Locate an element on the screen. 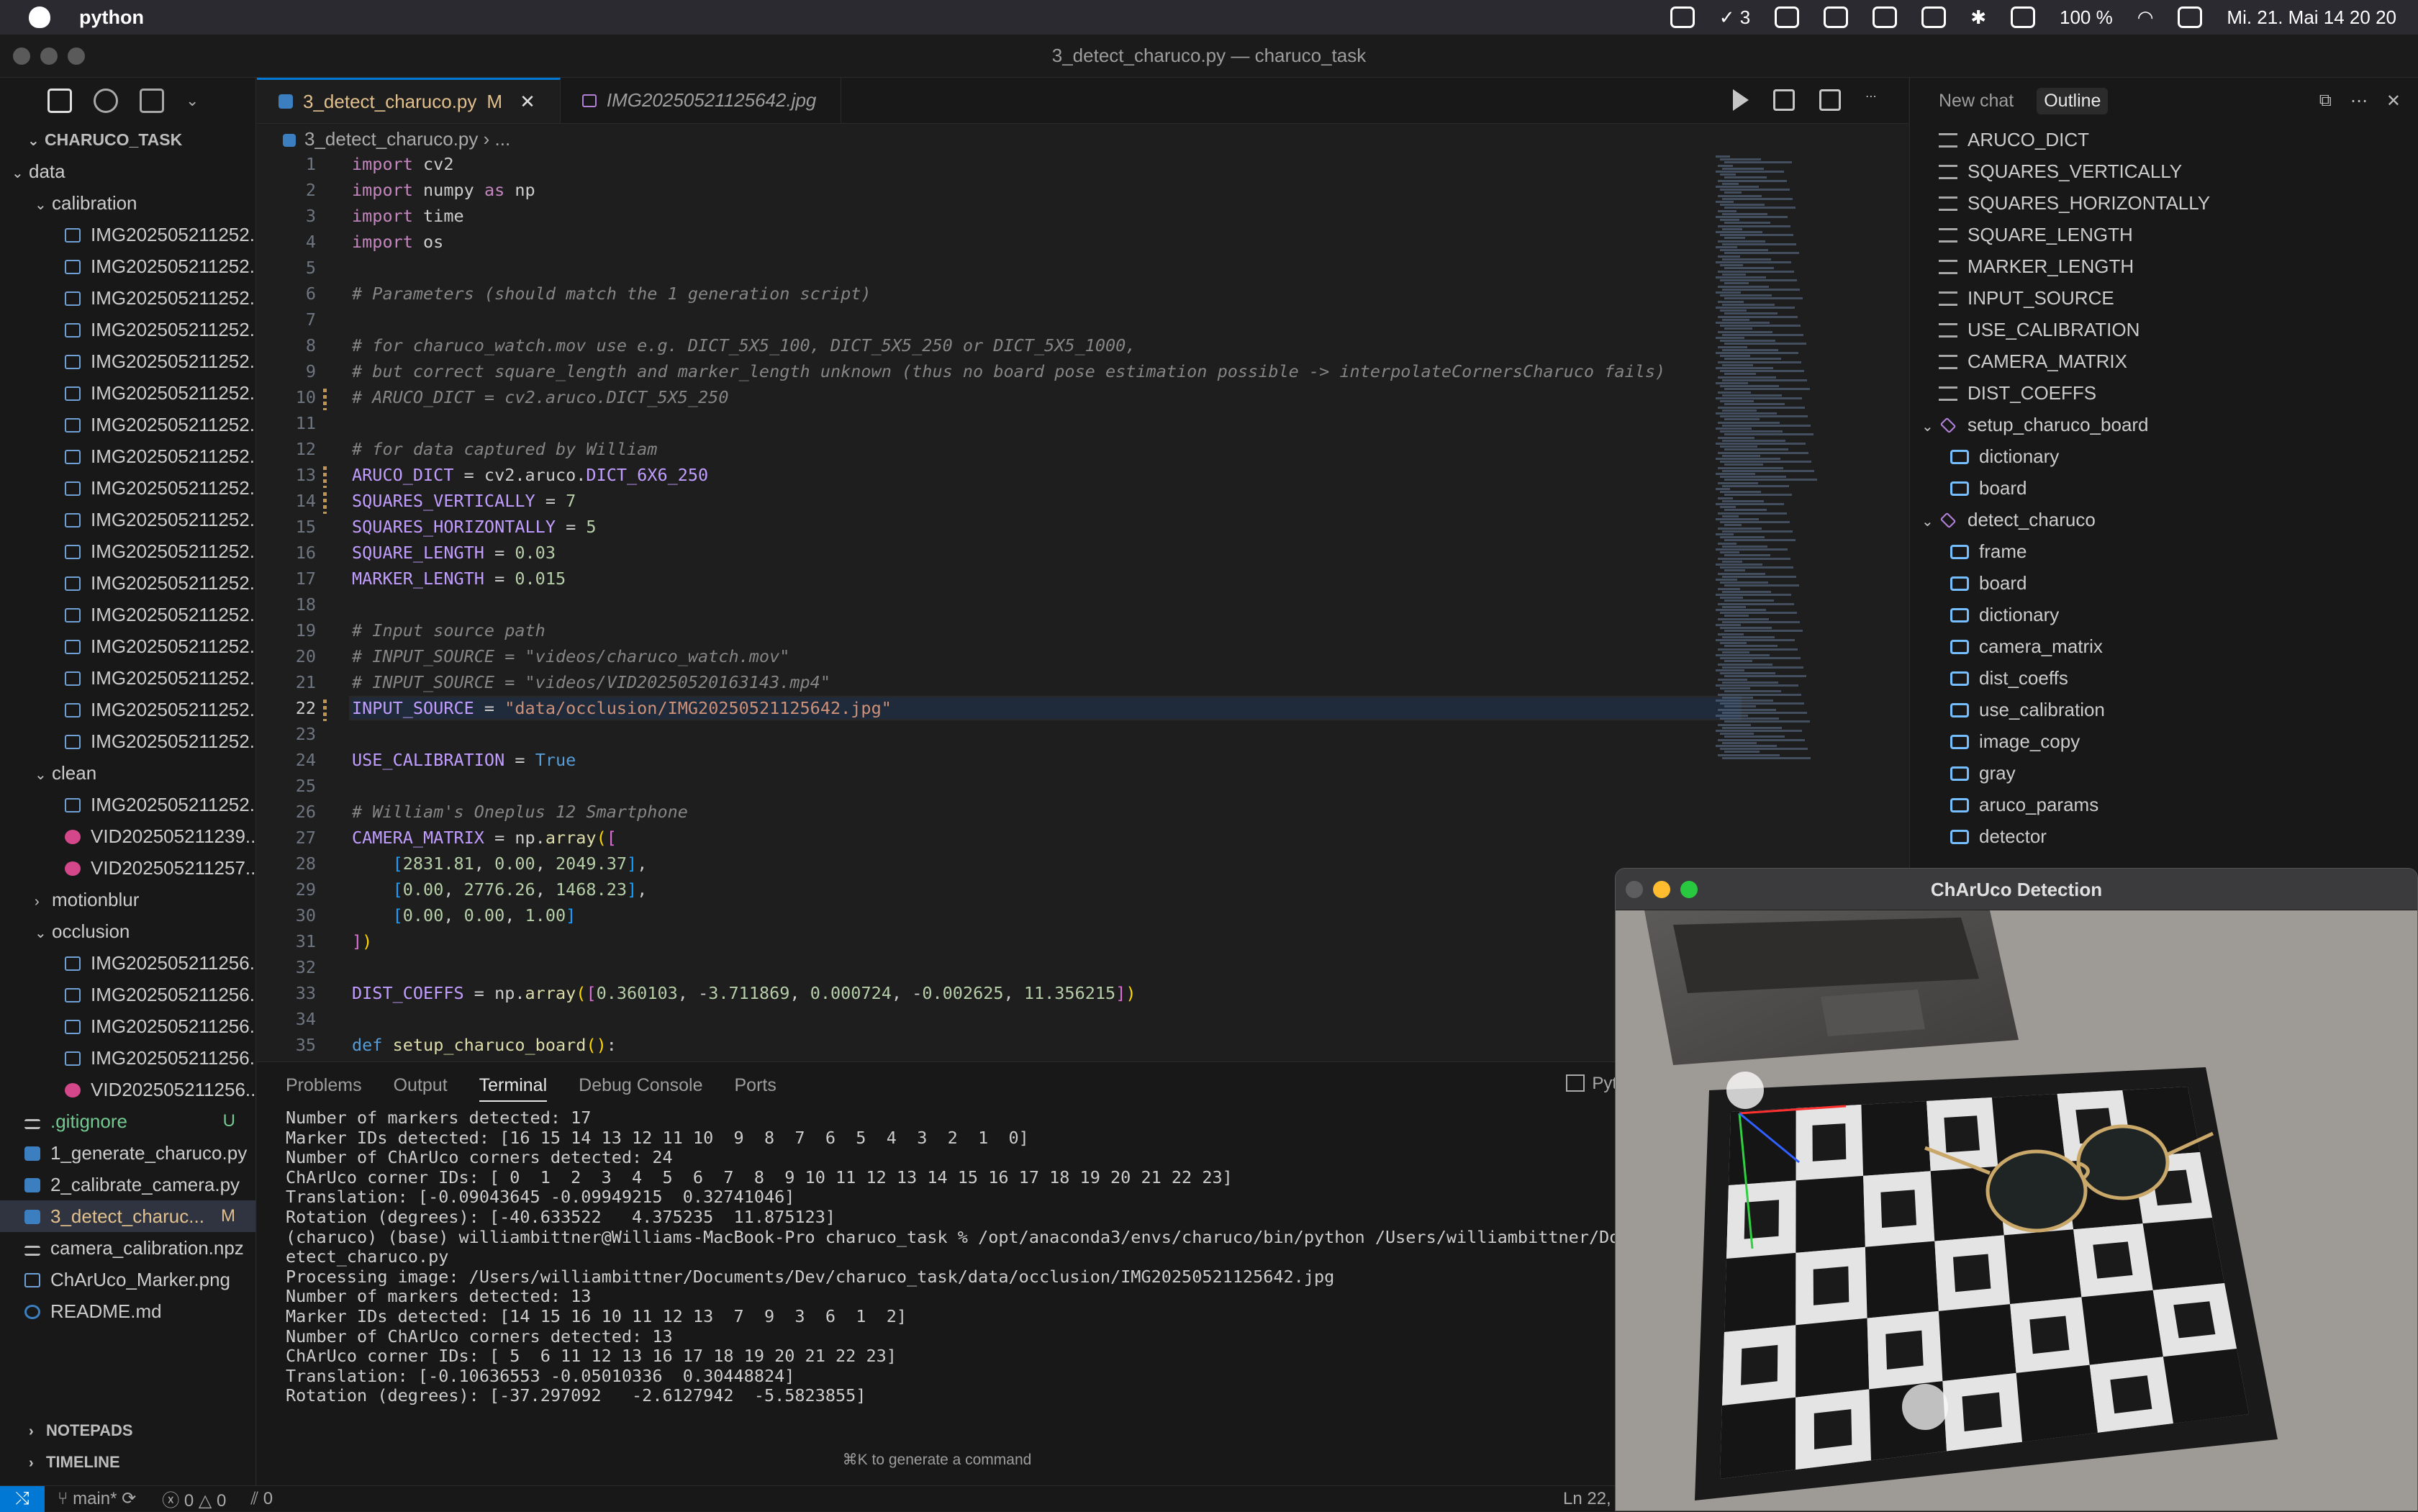  split-editor-icon is located at coordinates (1830, 100).